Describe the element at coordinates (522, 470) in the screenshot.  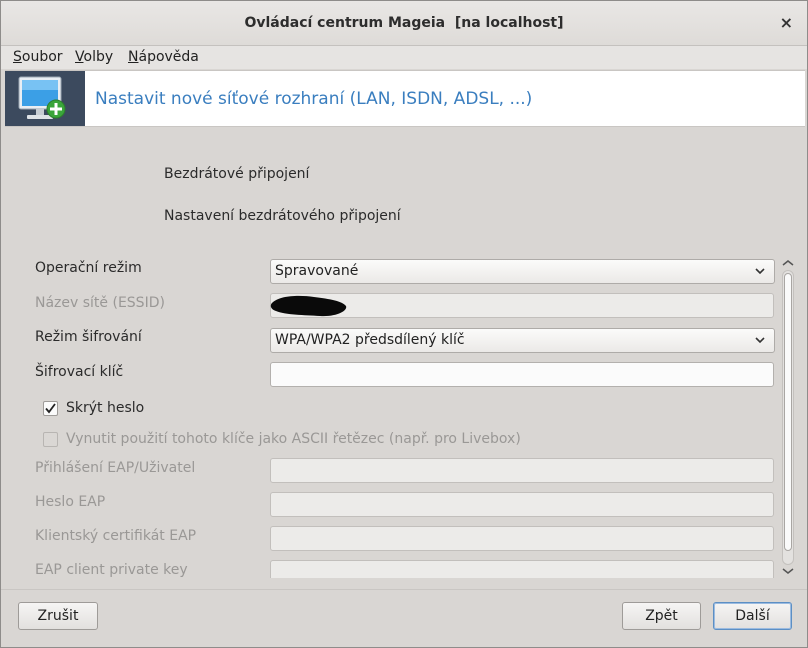
I see `eap-login-field` at that location.